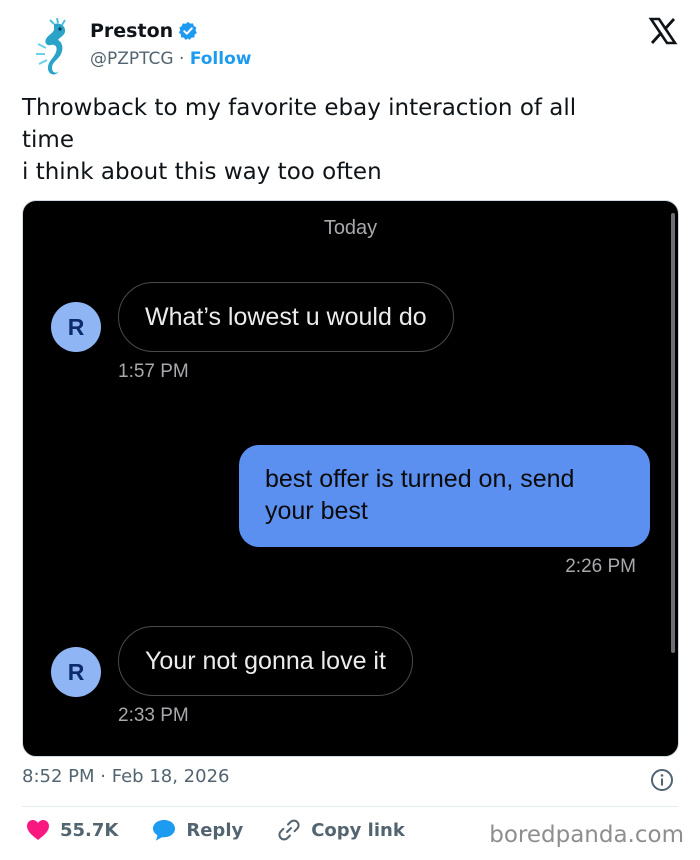 Image resolution: width=700 pixels, height=860 pixels. I want to click on tweet-text-line: i think about this way too often, so click(202, 172).